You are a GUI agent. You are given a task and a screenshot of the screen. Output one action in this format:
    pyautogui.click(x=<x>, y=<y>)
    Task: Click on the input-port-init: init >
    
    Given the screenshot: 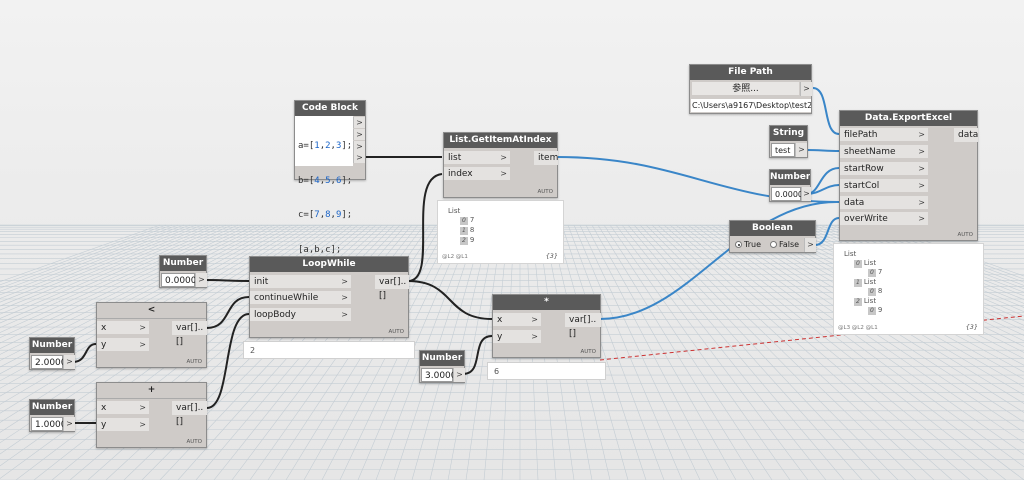 What is the action you would take?
    pyautogui.click(x=300, y=282)
    